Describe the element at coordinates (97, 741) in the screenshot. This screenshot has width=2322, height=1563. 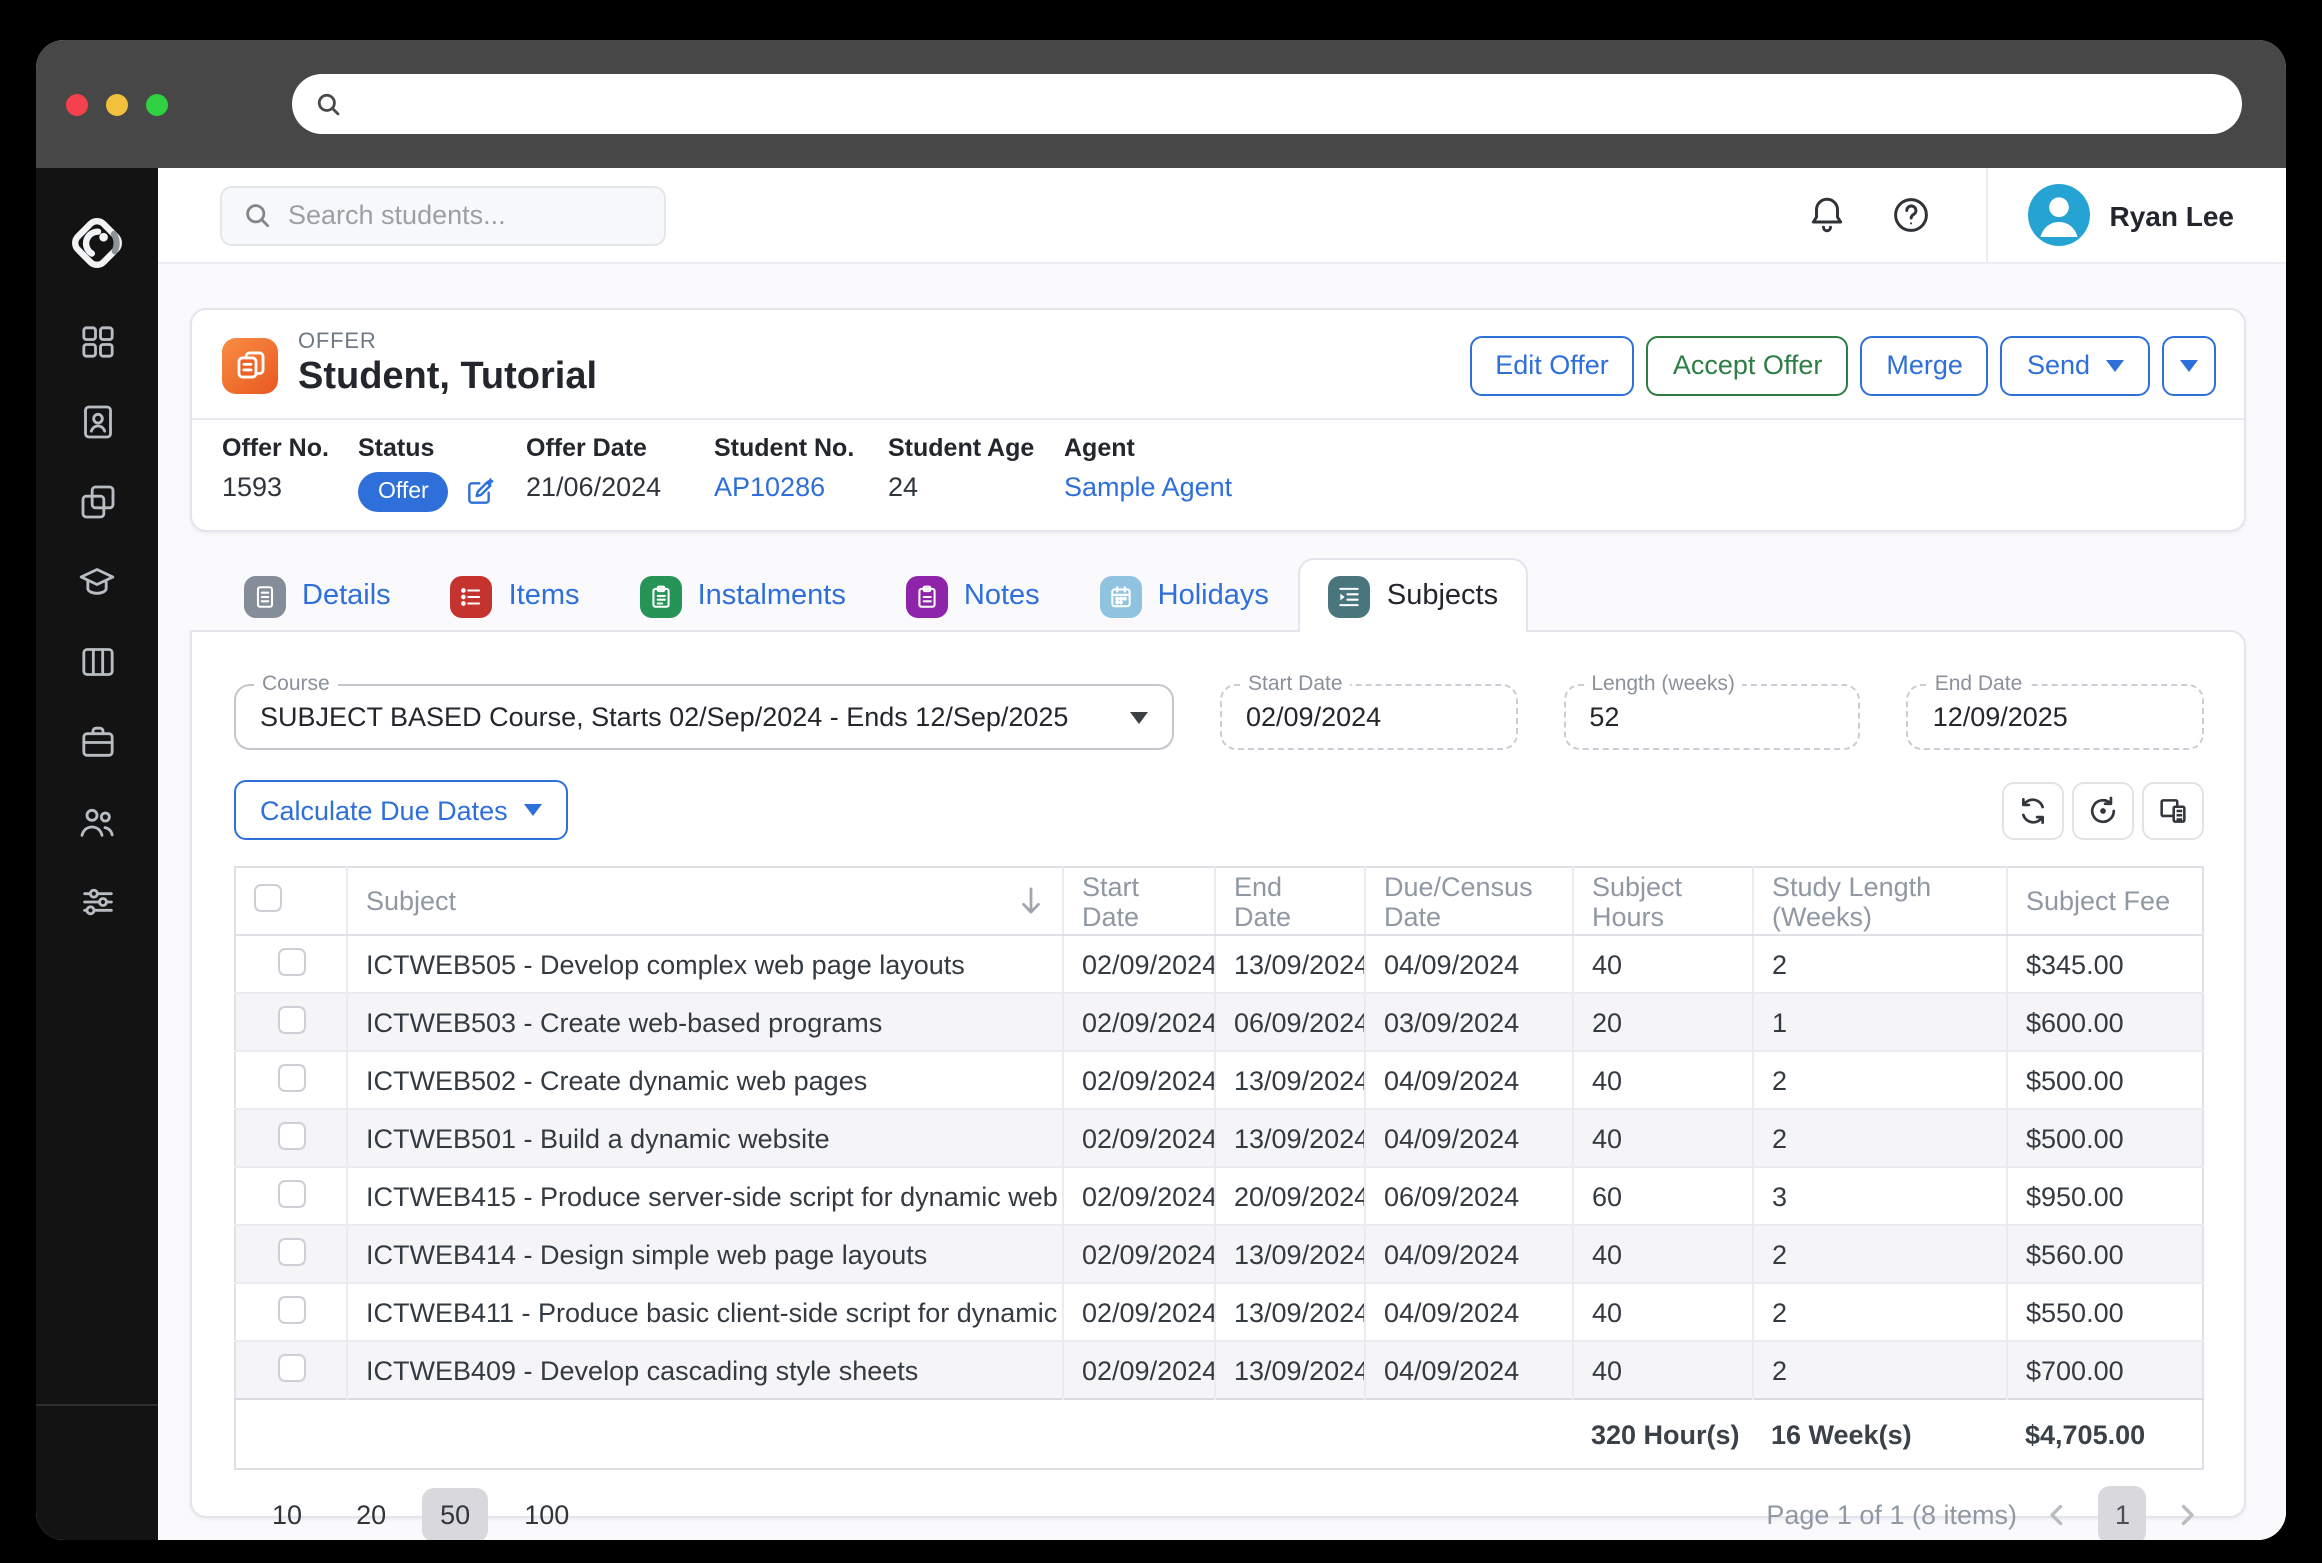
I see `sidebar-item-services-icon` at that location.